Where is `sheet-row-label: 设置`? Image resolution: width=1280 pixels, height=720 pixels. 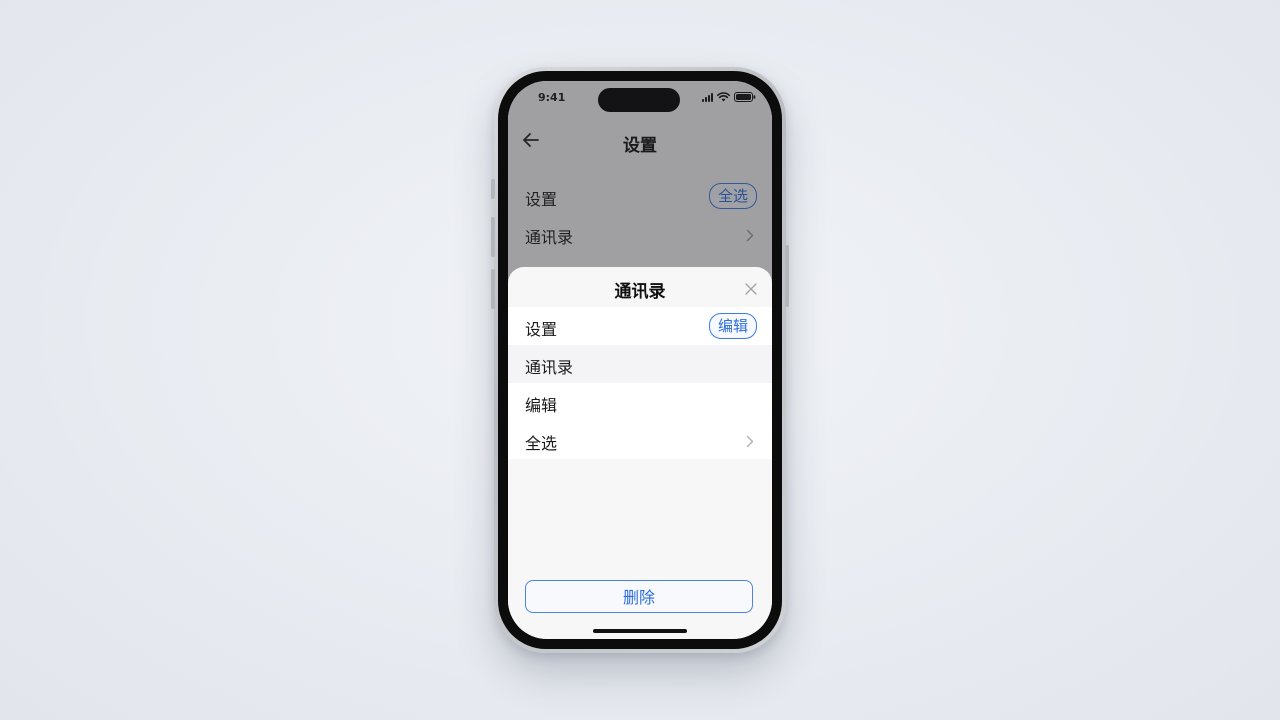
sheet-row-label: 设置 is located at coordinates (541, 329).